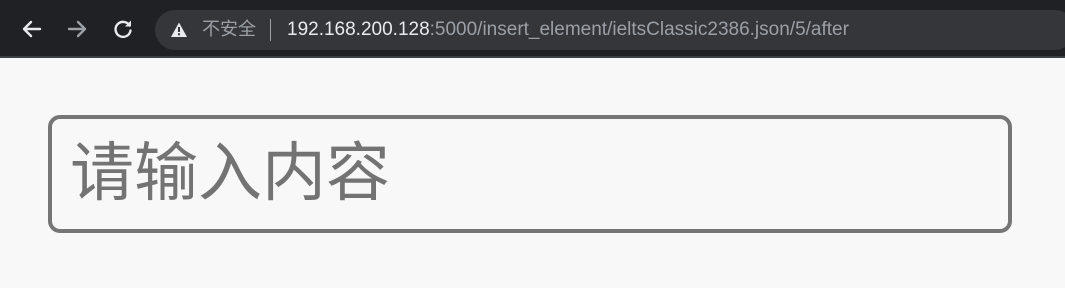 Image resolution: width=1065 pixels, height=288 pixels. Describe the element at coordinates (532, 57) in the screenshot. I see `toolbar-divider` at that location.